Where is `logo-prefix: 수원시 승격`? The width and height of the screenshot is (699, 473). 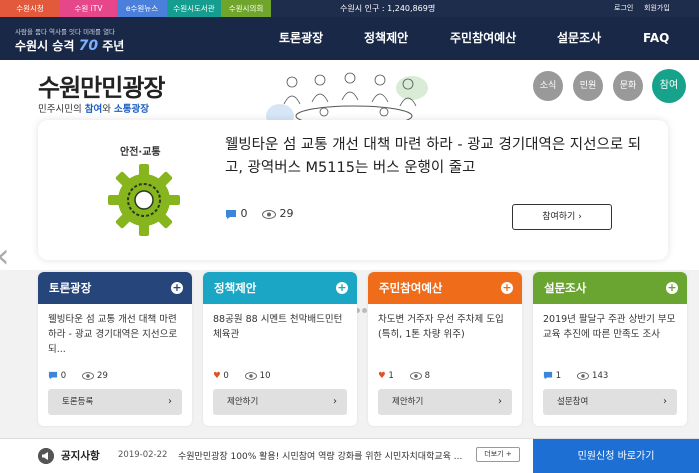 logo-prefix: 수원시 승격 is located at coordinates (45, 46).